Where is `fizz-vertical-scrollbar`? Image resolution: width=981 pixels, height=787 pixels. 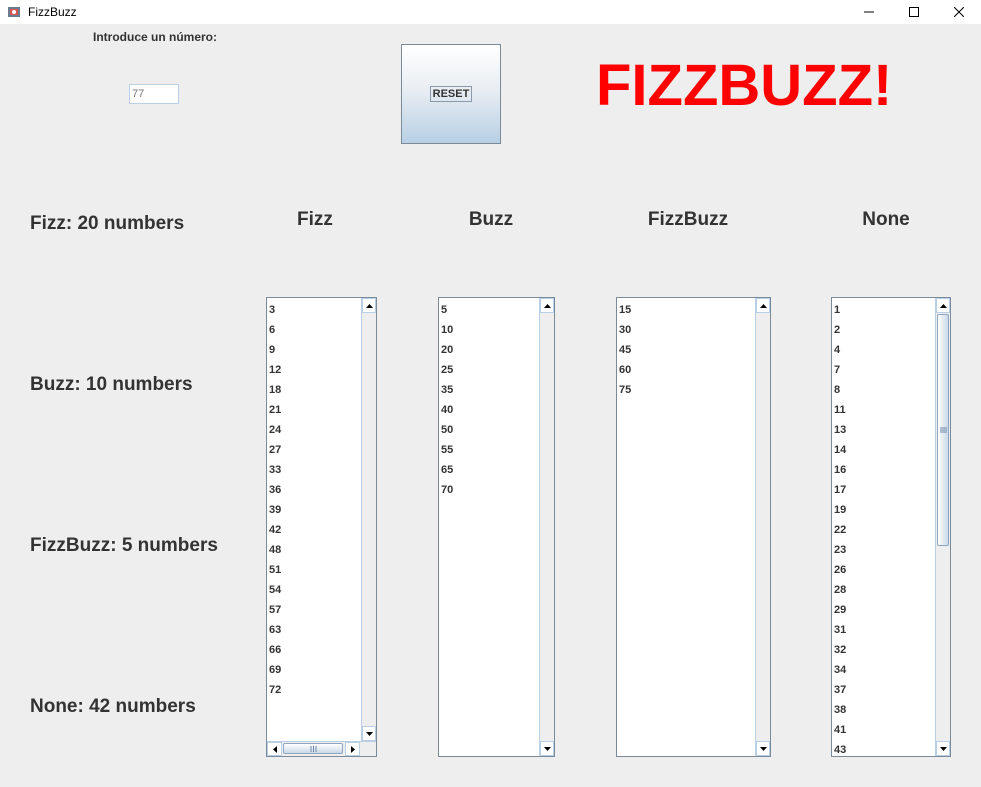
fizz-vertical-scrollbar is located at coordinates (368, 519).